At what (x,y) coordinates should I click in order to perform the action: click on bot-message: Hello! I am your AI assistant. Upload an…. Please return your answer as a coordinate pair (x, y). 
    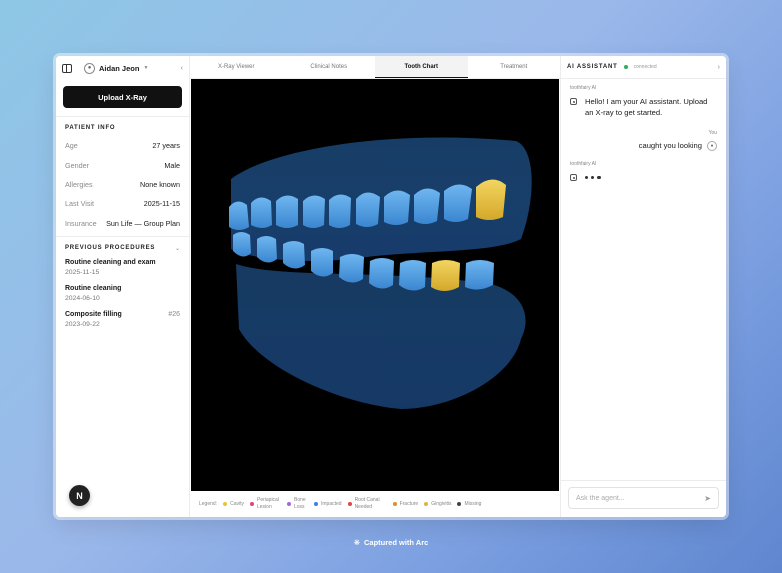
    Looking at the image, I should click on (643, 107).